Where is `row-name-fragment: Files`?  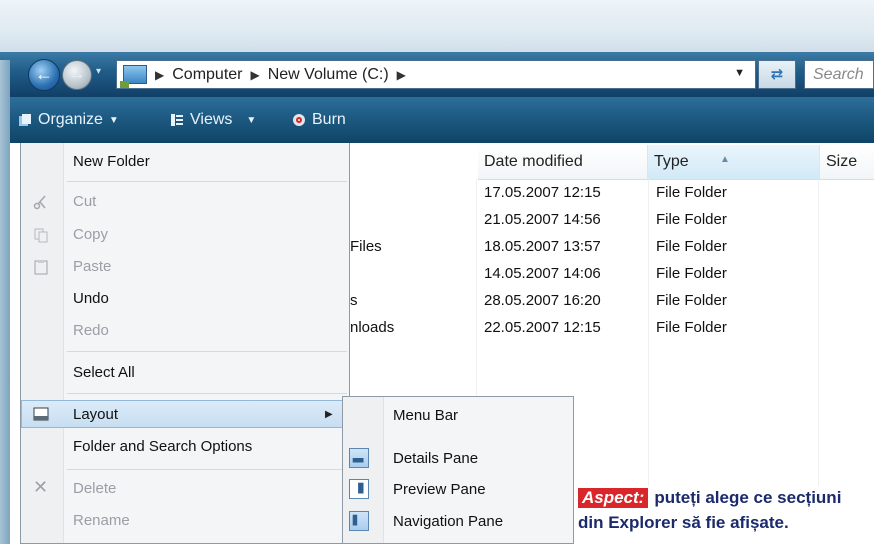
row-name-fragment: Files is located at coordinates (366, 246).